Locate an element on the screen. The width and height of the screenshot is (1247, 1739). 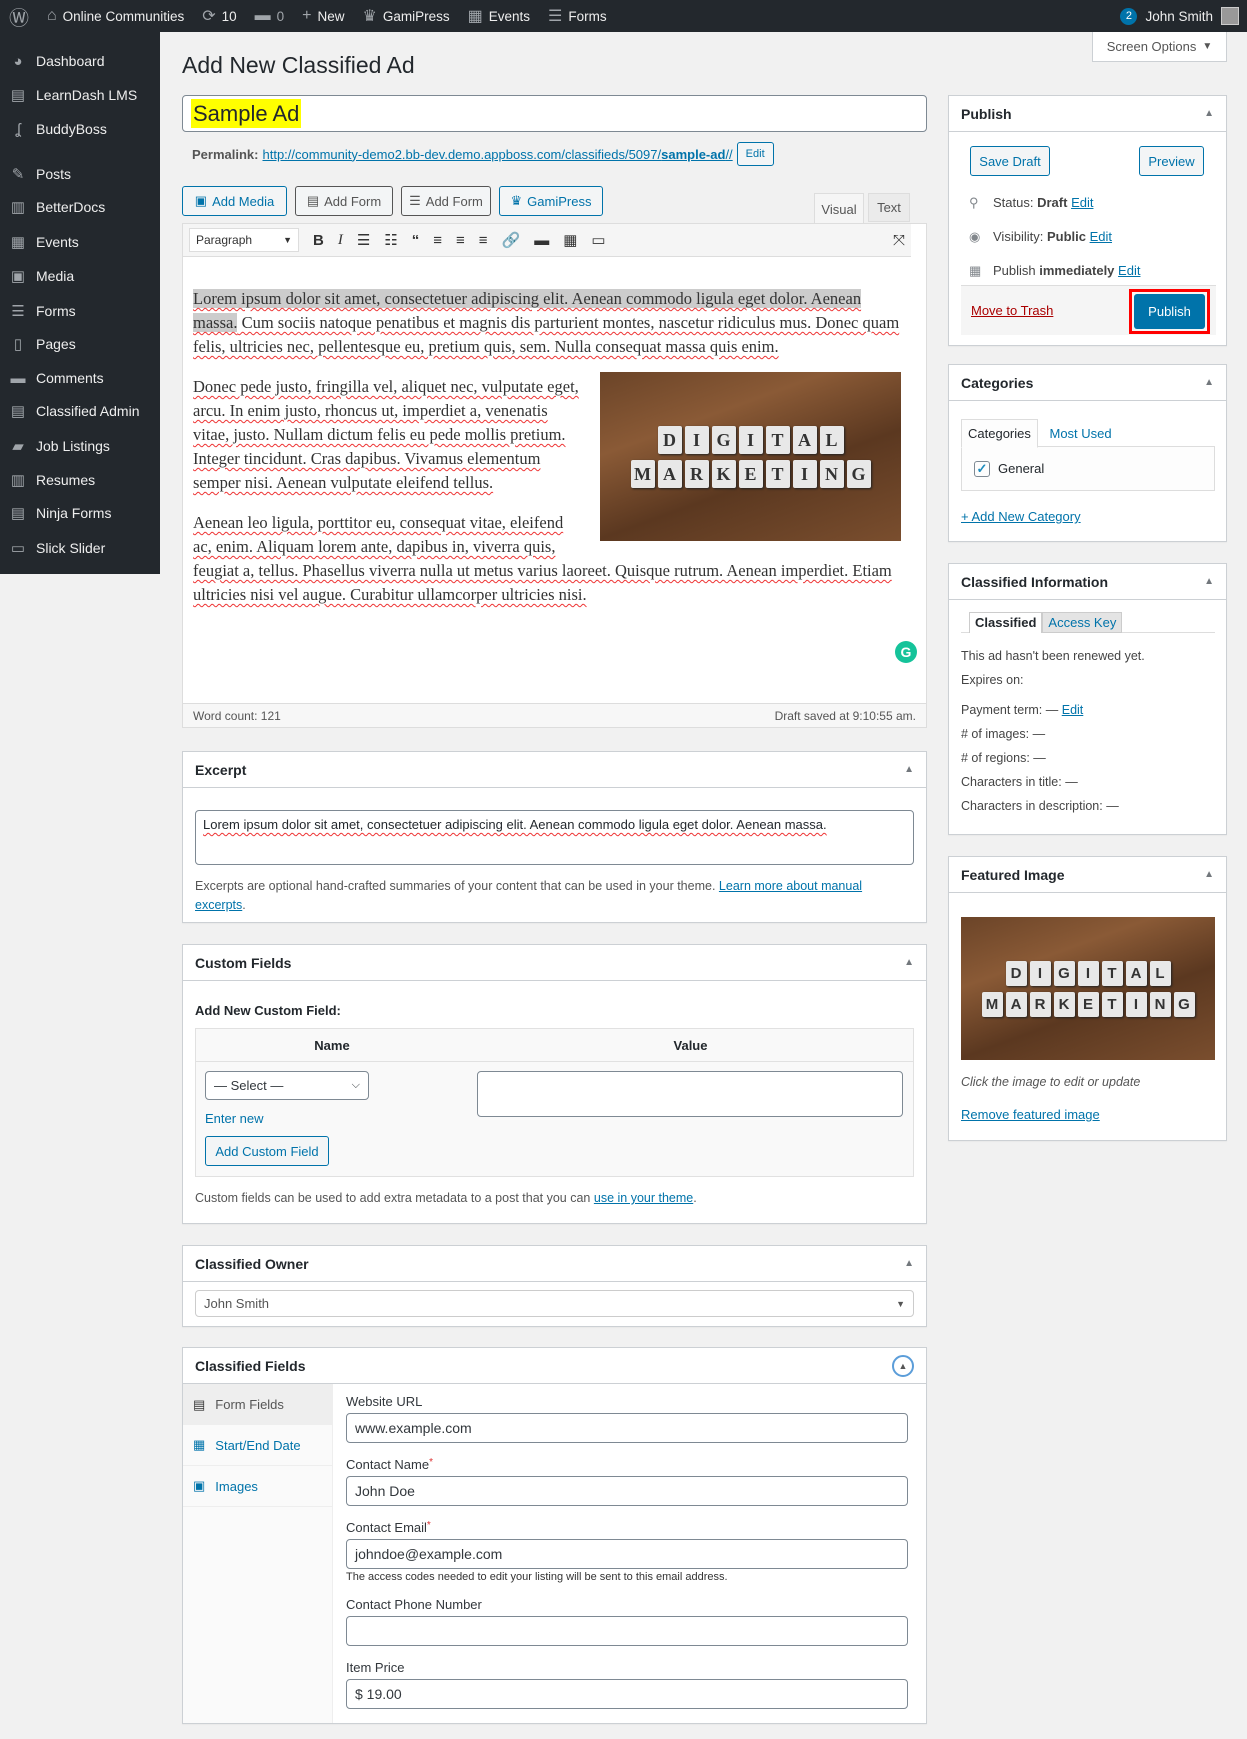
sidebar-item-dashboard: ◕ Dashboard is located at coordinates (80, 61).